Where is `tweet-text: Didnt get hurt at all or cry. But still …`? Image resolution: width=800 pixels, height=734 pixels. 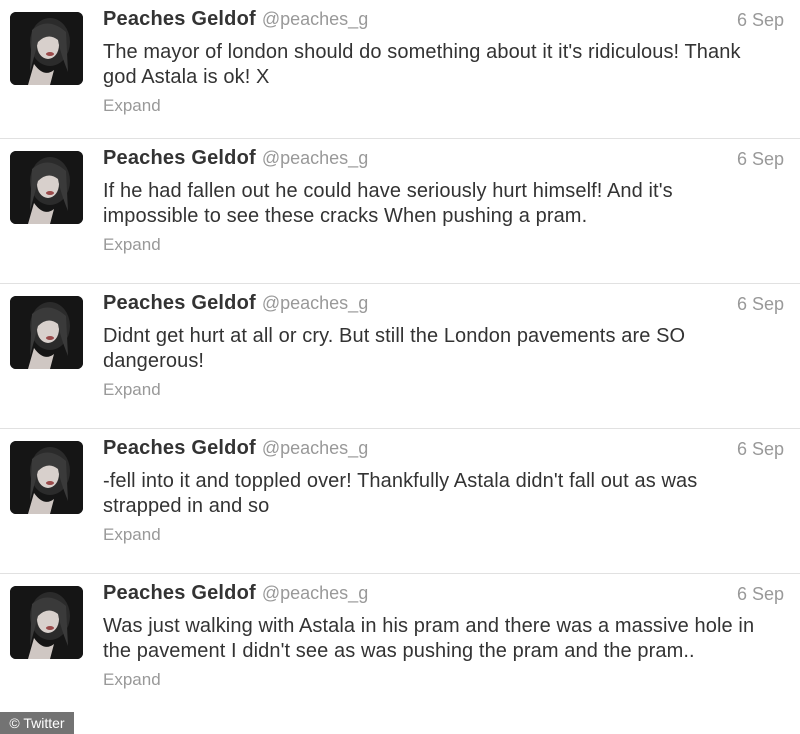 tweet-text: Didnt get hurt at all or cry. But still … is located at coordinates (394, 348).